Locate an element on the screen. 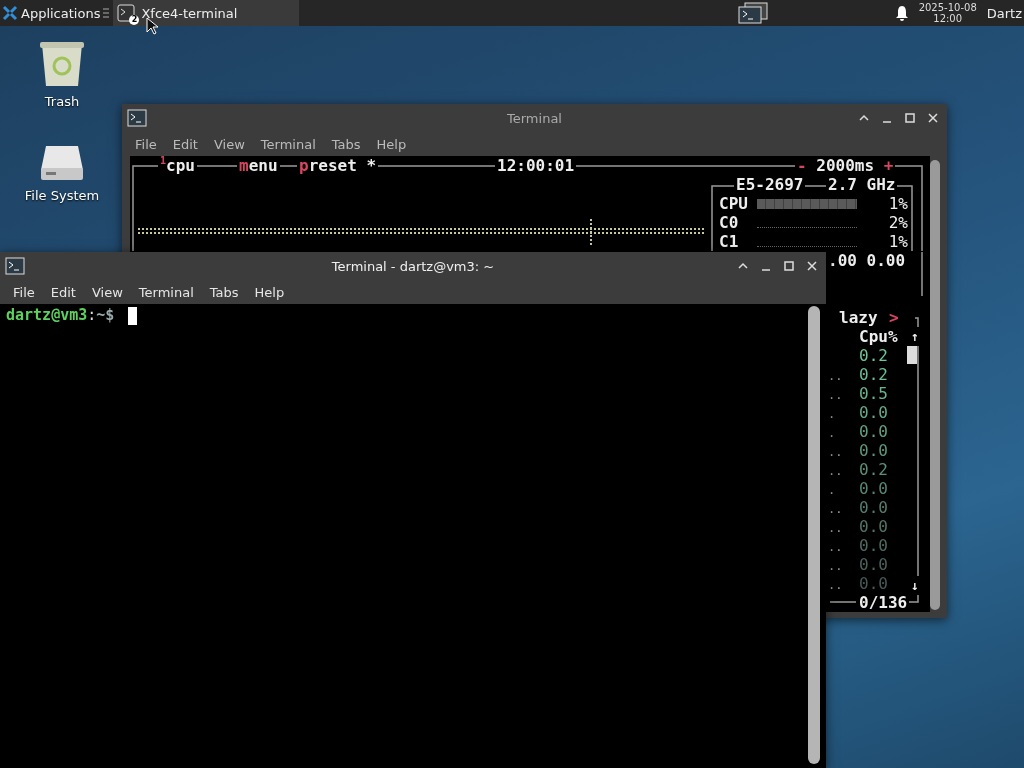 This screenshot has height=768, width=1024. count-badge: 2 is located at coordinates (134, 20).